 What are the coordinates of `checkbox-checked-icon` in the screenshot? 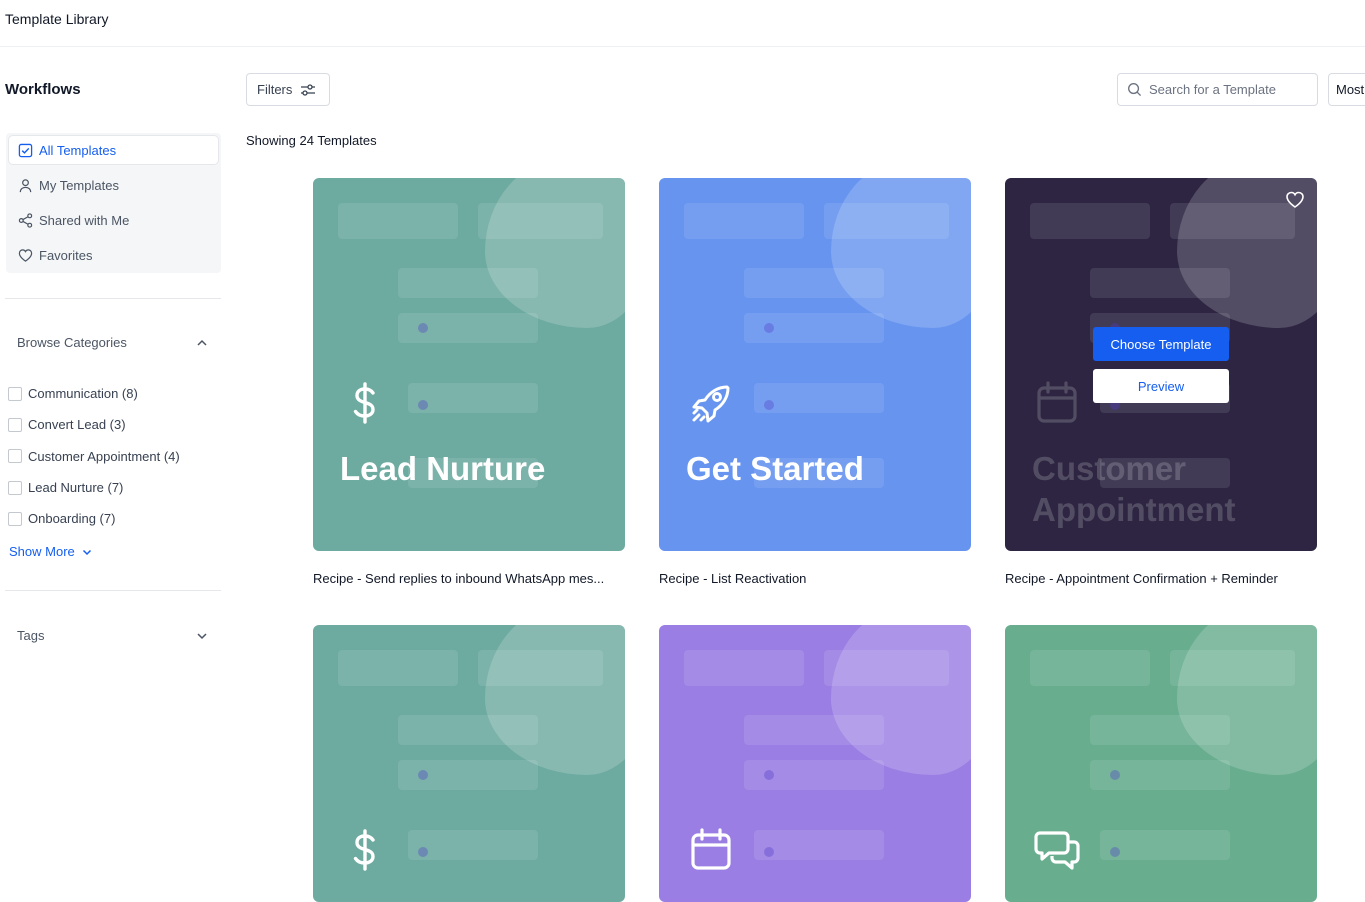 It's located at (25, 150).